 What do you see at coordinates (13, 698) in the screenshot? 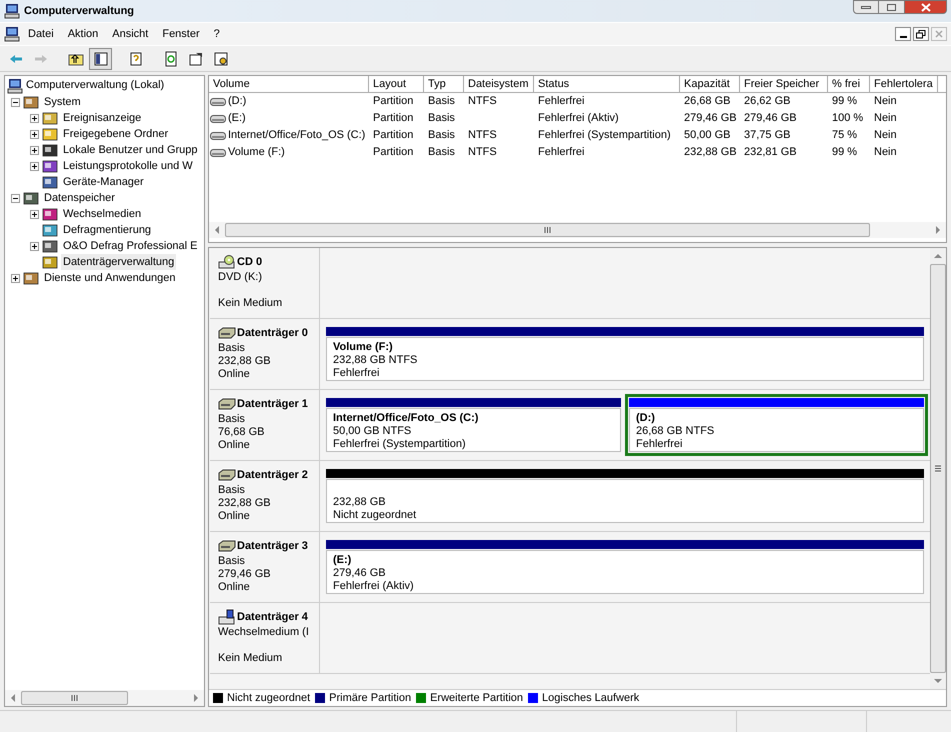
I see `triangle-left-icon` at bounding box center [13, 698].